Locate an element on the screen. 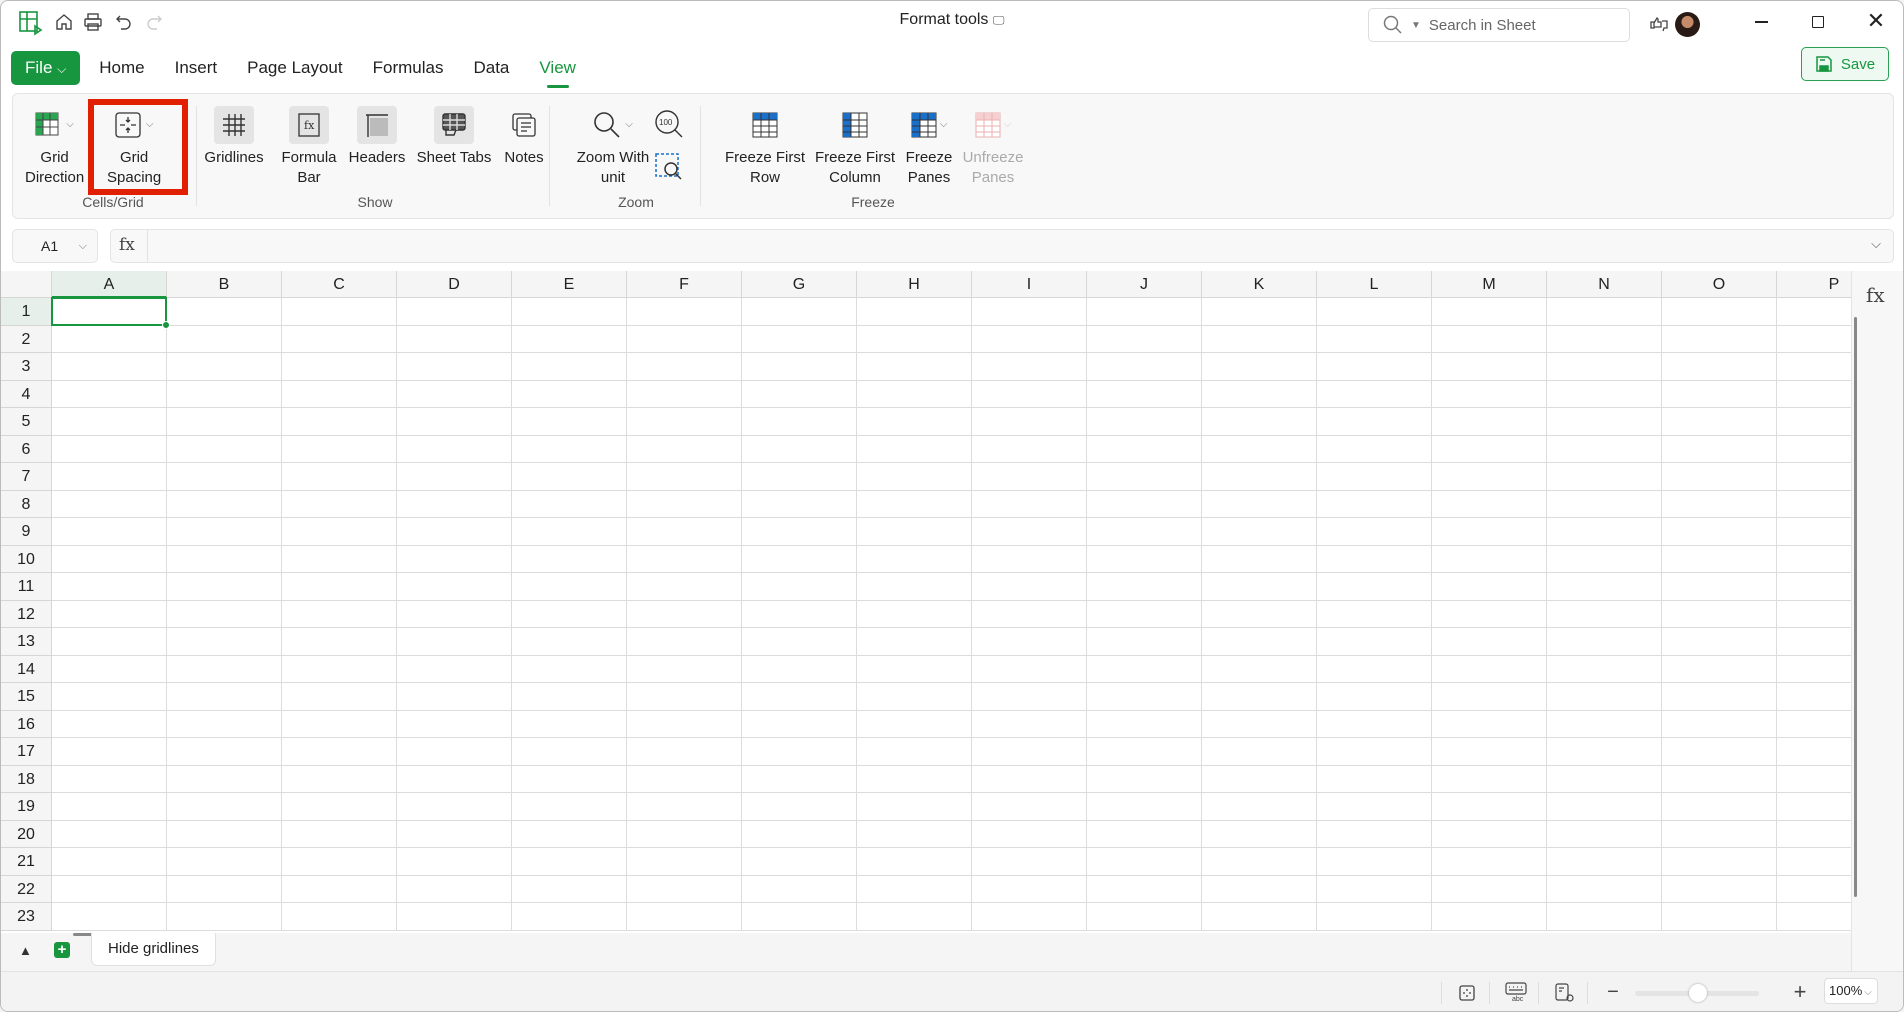 This screenshot has height=1012, width=1904. column-header-F: F is located at coordinates (684, 284).